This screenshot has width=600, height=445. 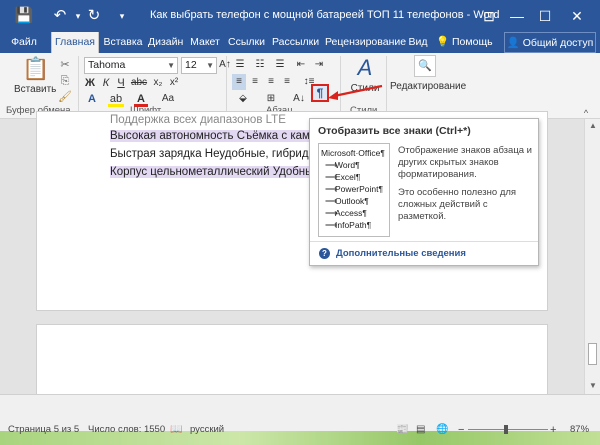 I want to click on bullets-icon: ☰, so click(x=240, y=65).